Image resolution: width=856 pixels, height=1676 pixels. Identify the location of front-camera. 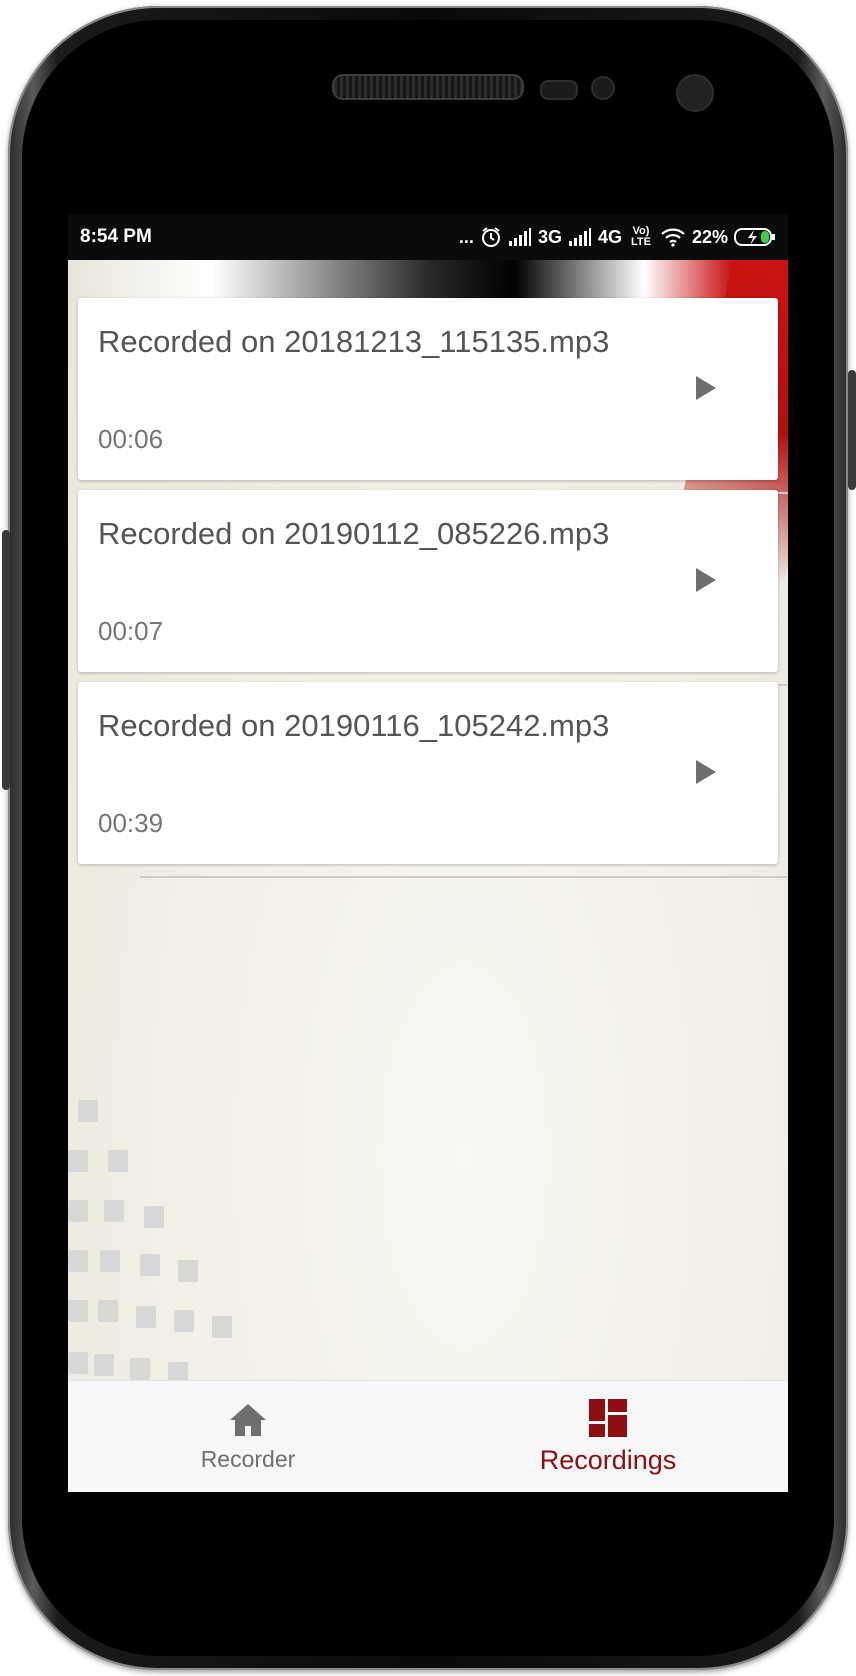
(695, 93).